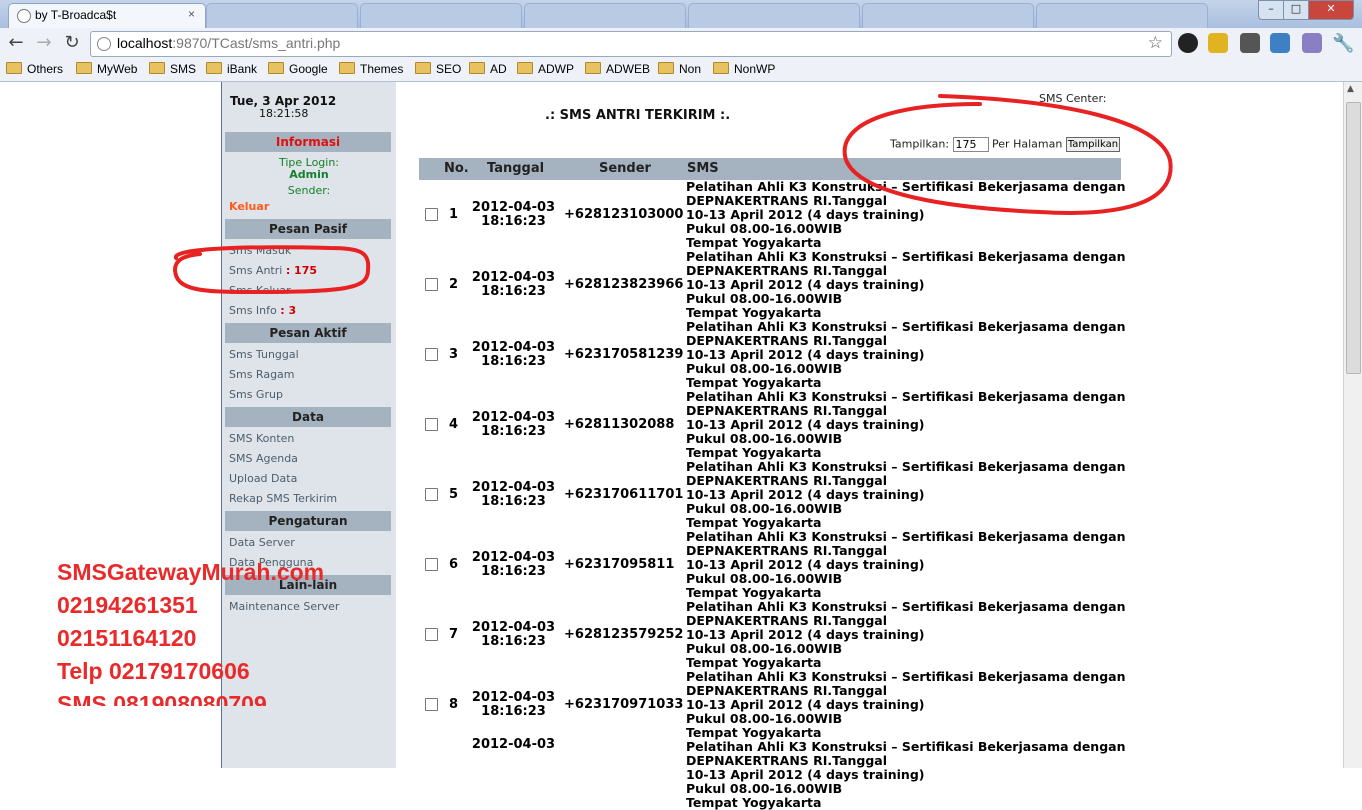 This screenshot has width=1362, height=810. Describe the element at coordinates (1352, 425) in the screenshot. I see `vertical-scrollbar: ▲` at that location.